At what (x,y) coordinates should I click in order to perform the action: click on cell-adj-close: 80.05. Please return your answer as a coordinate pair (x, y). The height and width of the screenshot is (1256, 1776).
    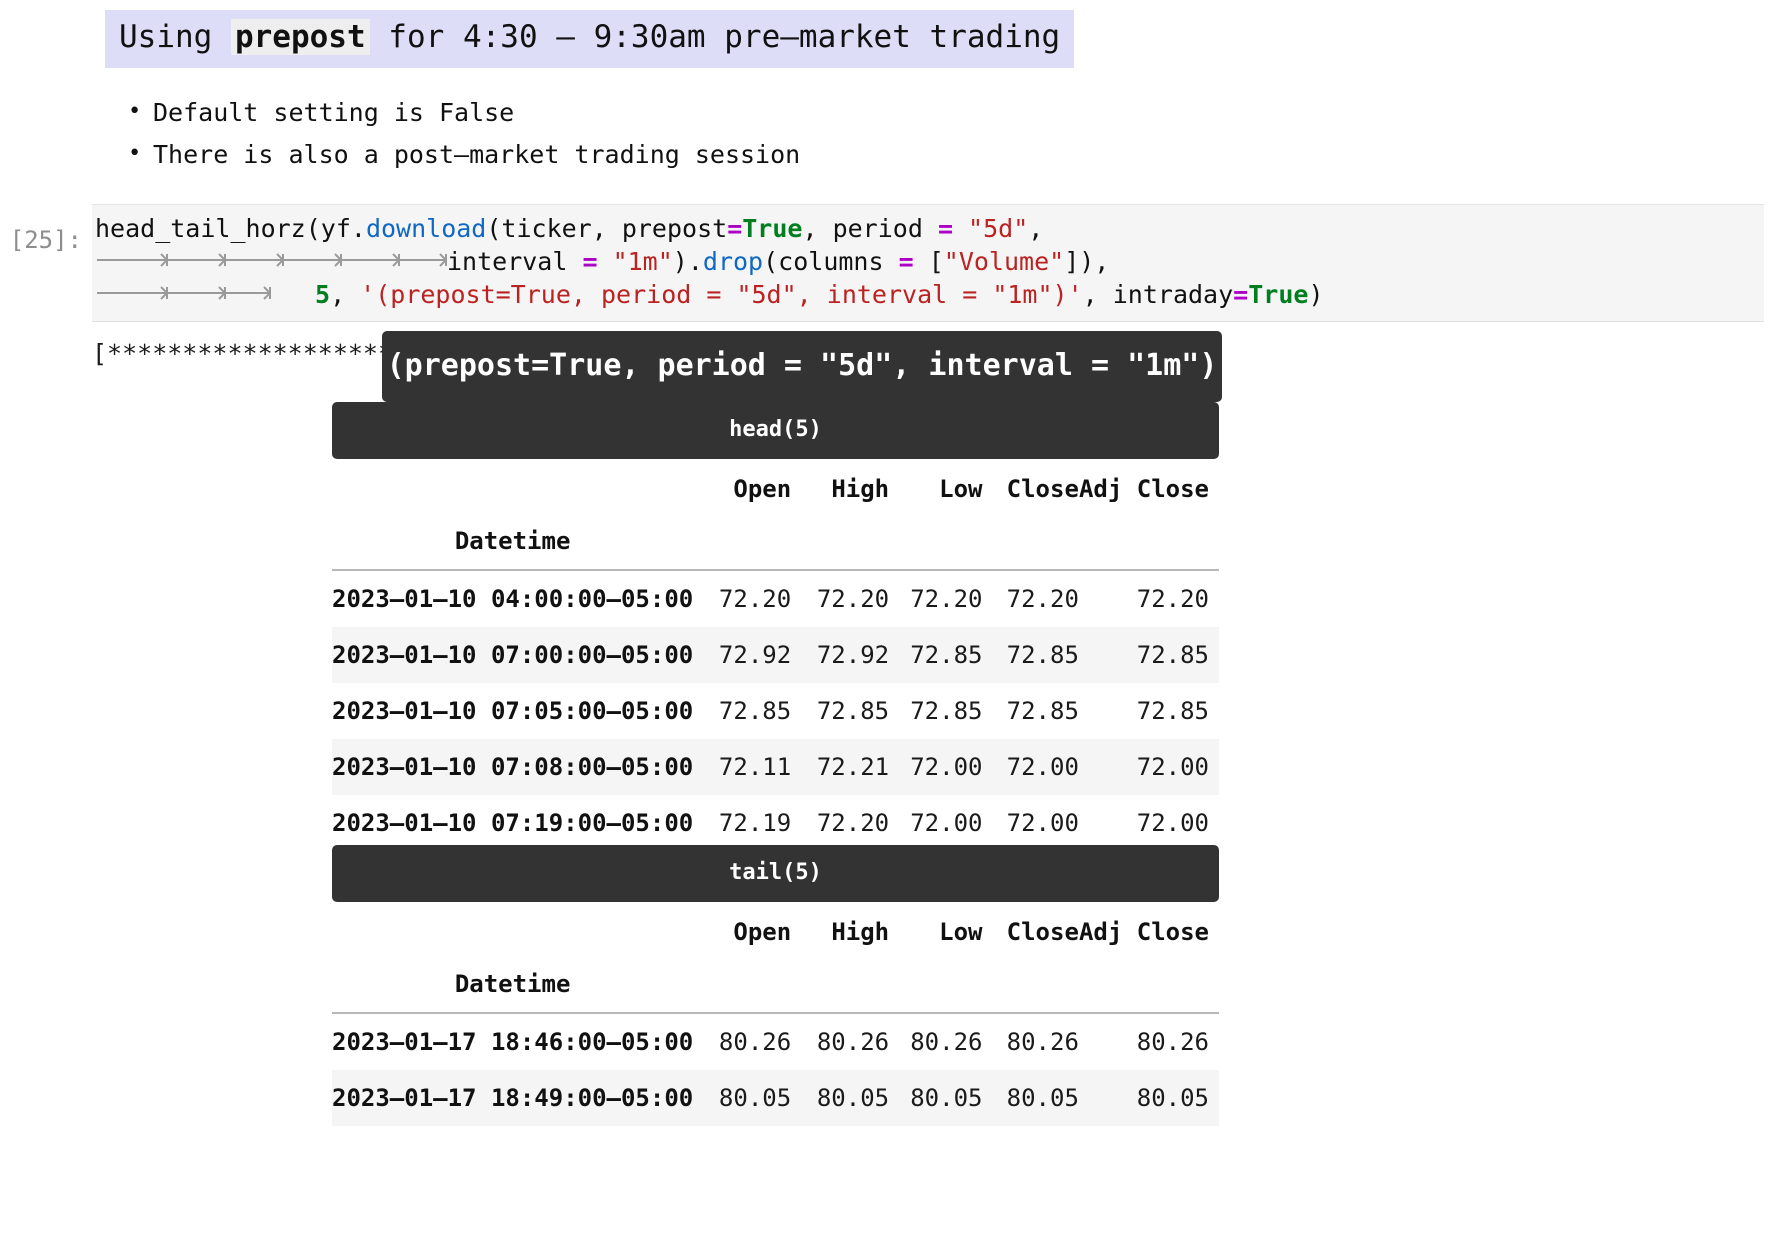
    Looking at the image, I should click on (1148, 1098).